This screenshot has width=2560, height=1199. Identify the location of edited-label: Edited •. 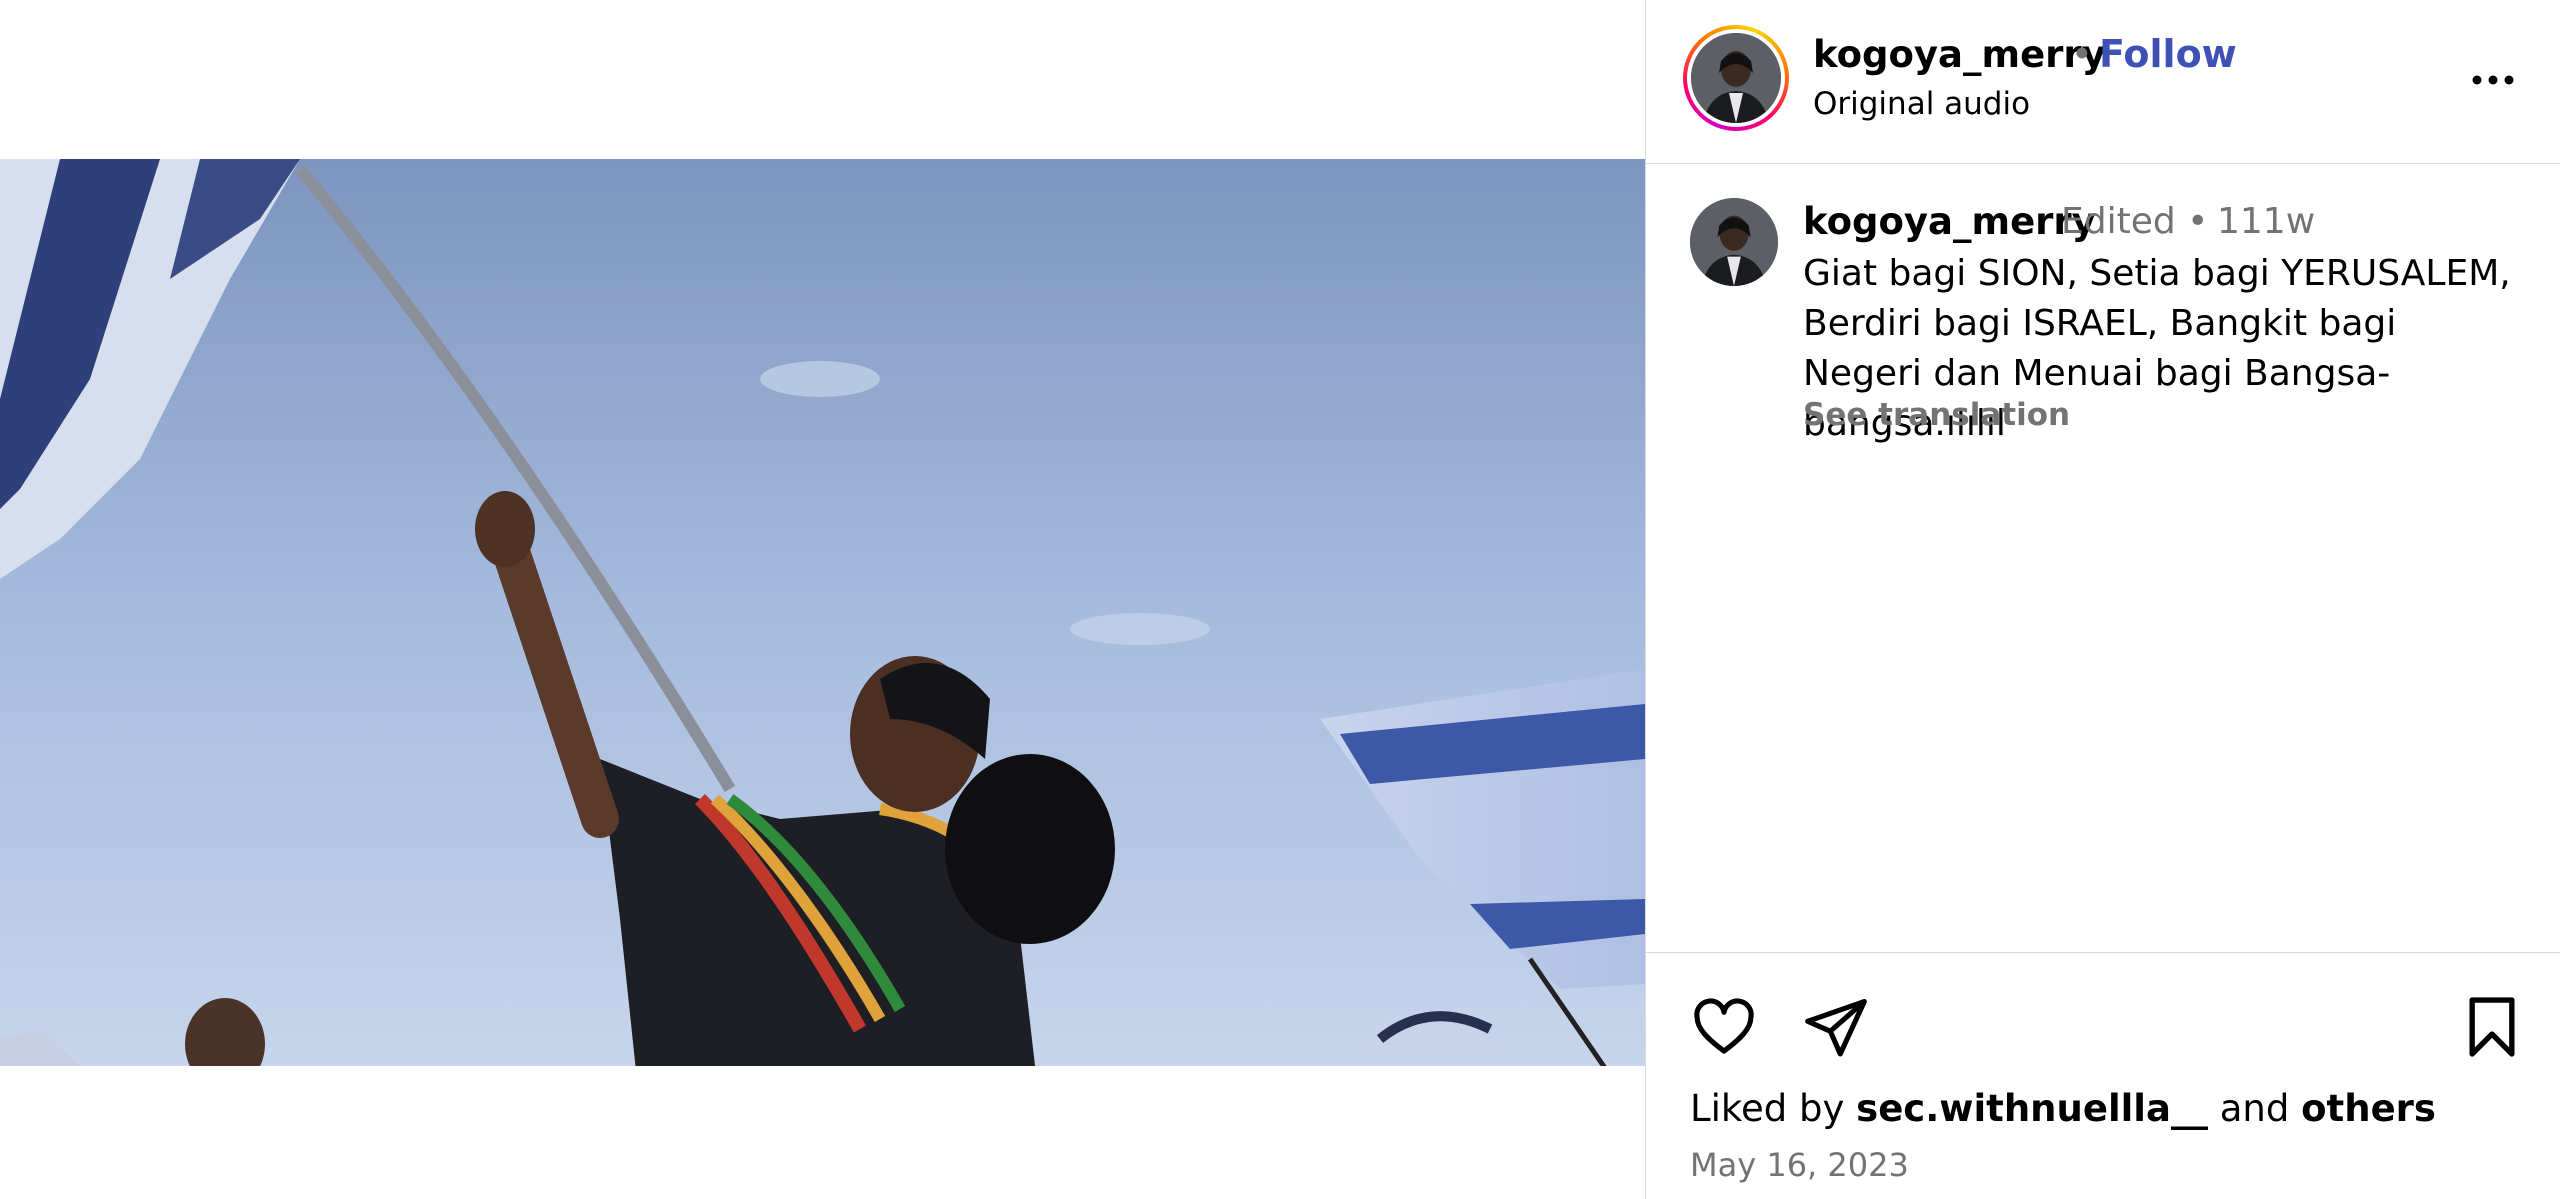
(2135, 221).